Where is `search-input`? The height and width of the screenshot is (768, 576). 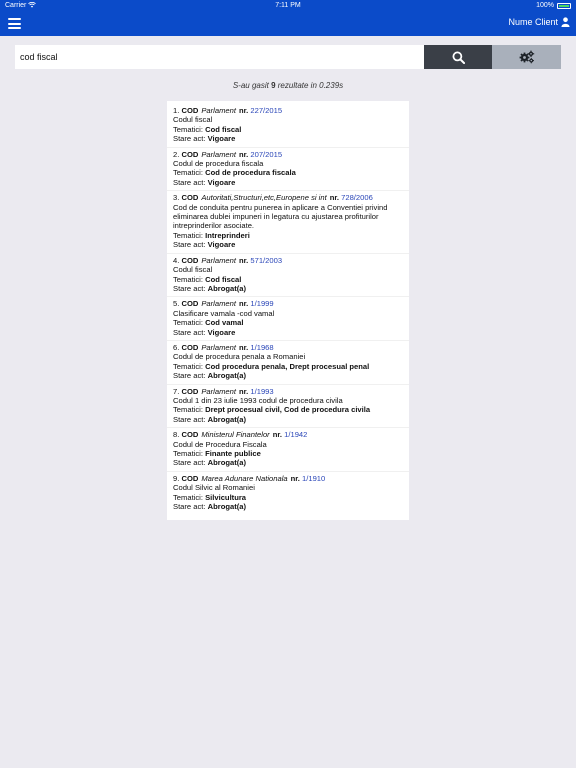
search-input is located at coordinates (219, 57).